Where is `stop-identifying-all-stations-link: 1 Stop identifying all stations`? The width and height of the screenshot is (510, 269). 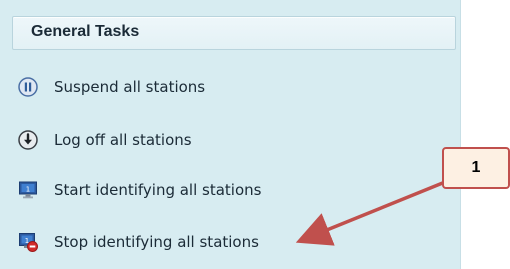 stop-identifying-all-stations-link: 1 Stop identifying all stations is located at coordinates (138, 242).